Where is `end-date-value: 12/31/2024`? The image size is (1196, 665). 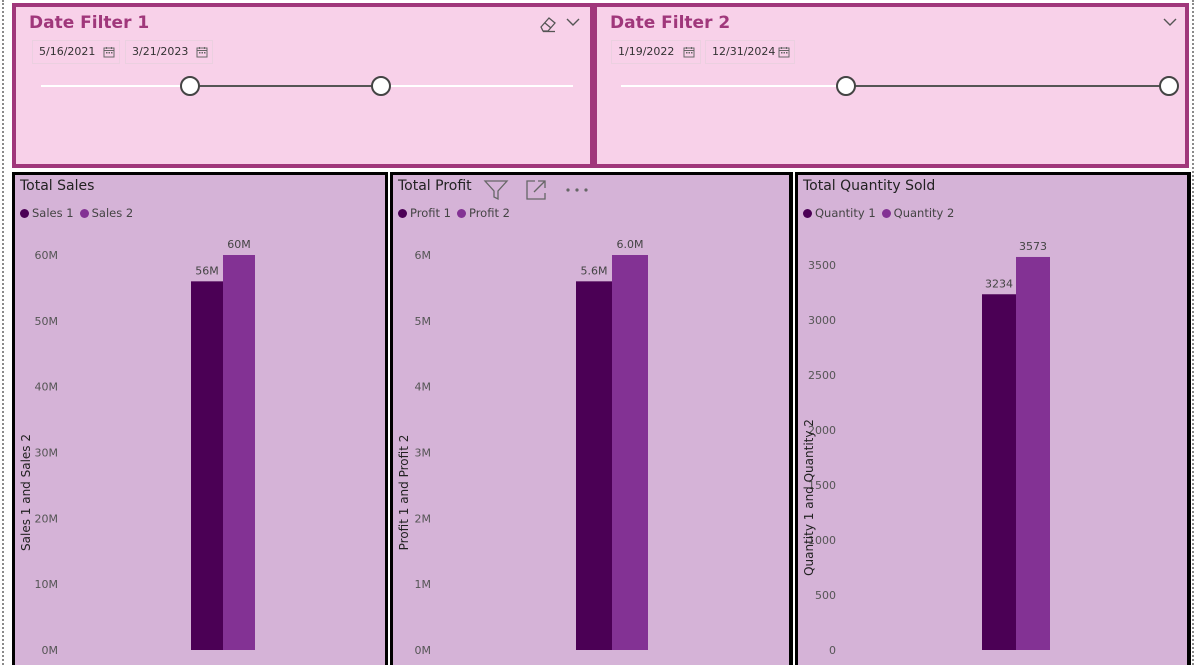
end-date-value: 12/31/2024 is located at coordinates (744, 51).